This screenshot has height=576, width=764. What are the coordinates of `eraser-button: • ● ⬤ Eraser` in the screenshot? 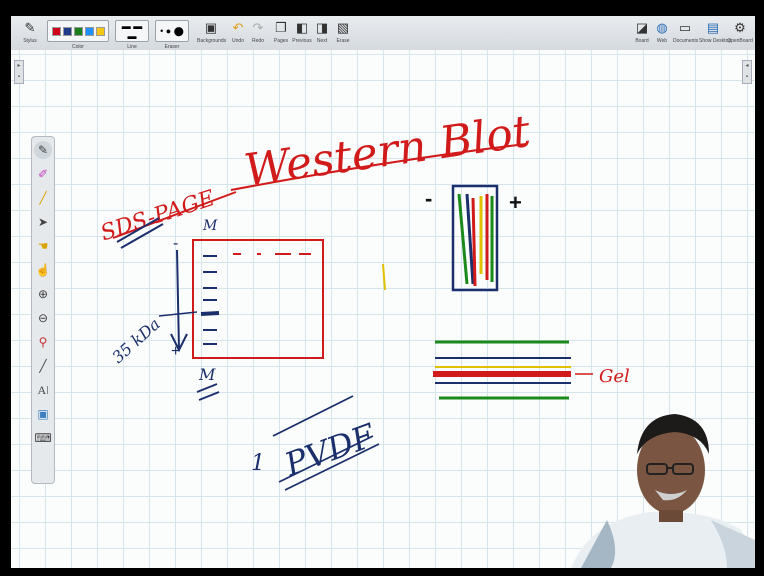 It's located at (172, 34).